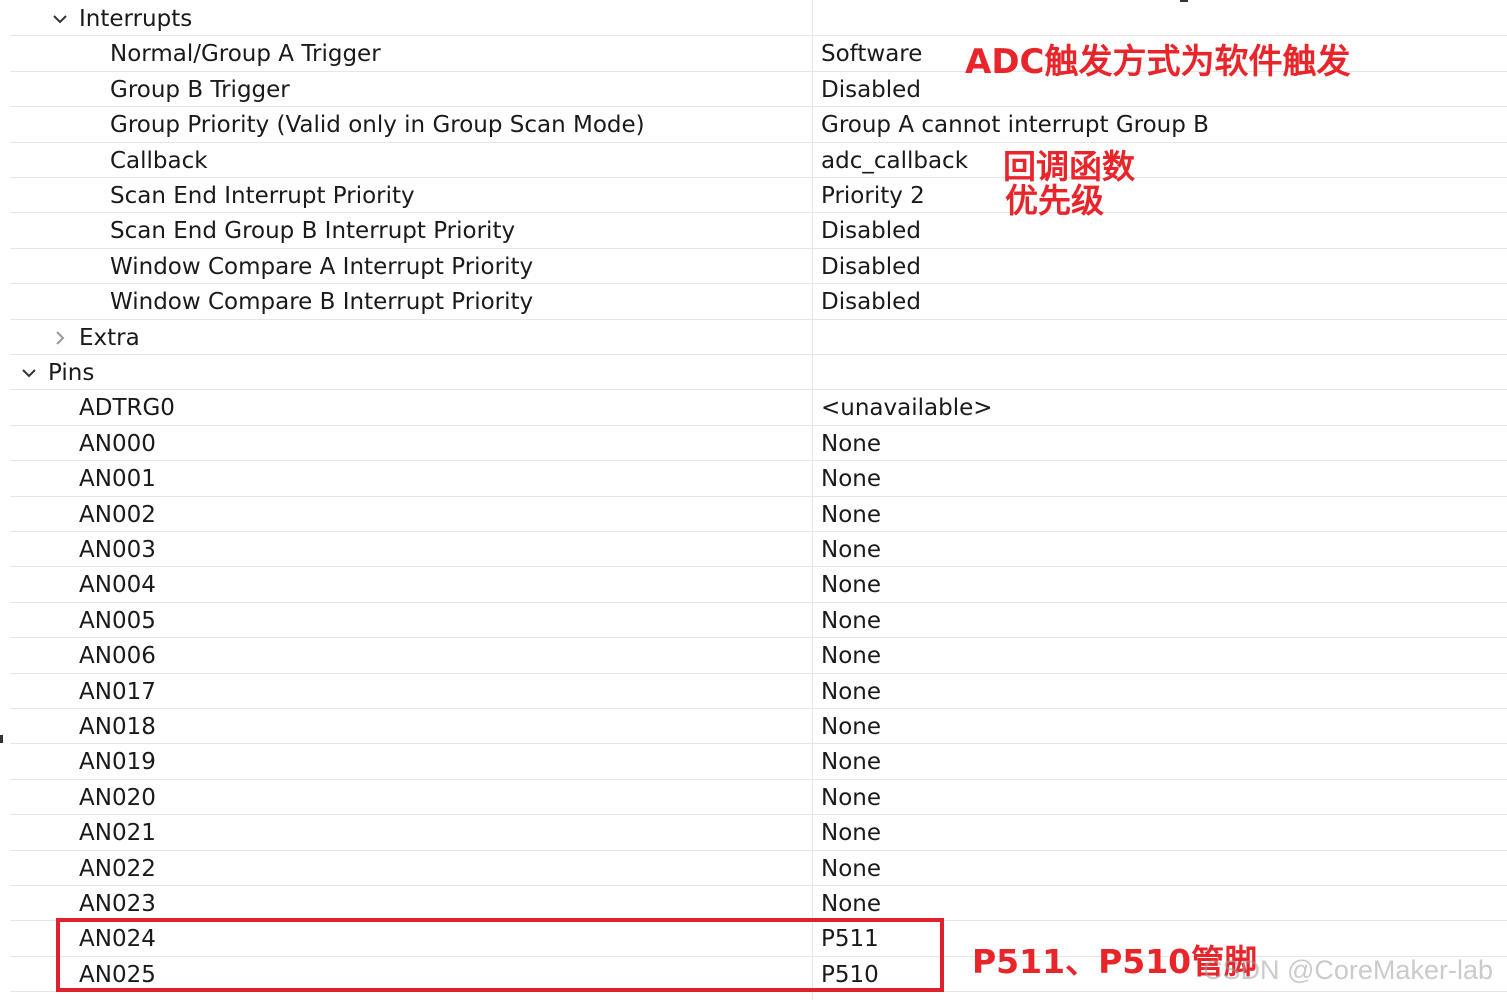 Image resolution: width=1507 pixels, height=1000 pixels. What do you see at coordinates (758, 762) in the screenshot?
I see `pin-row: AN019 None` at bounding box center [758, 762].